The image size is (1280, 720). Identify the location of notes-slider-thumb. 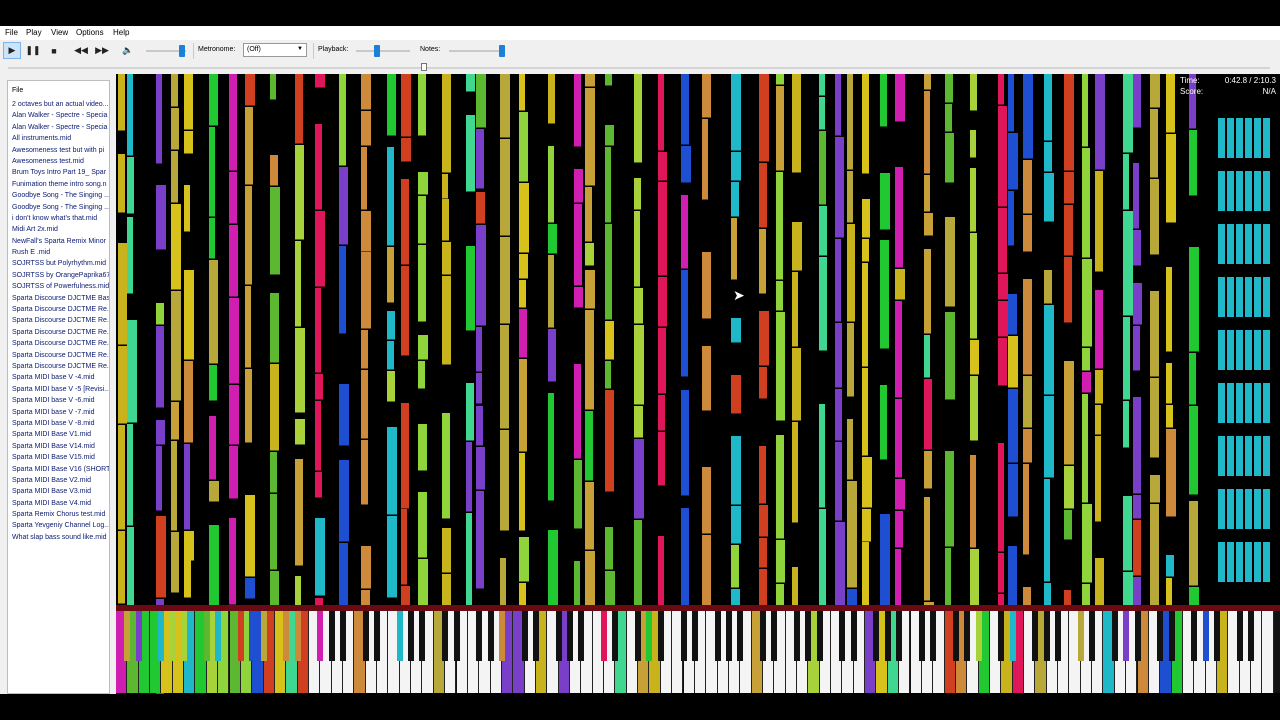
(501, 51).